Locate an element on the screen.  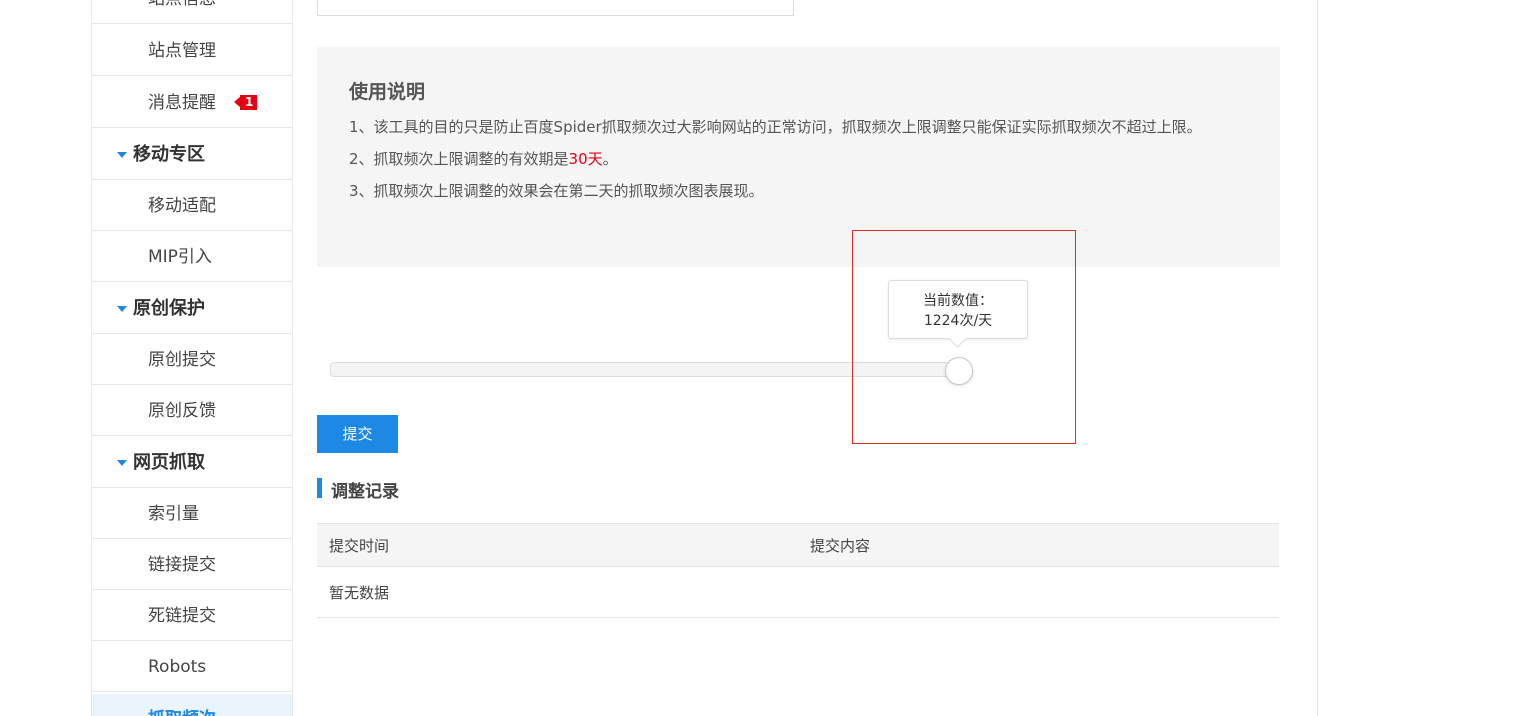
sidebar-item-label: 移动适配 is located at coordinates (182, 206).